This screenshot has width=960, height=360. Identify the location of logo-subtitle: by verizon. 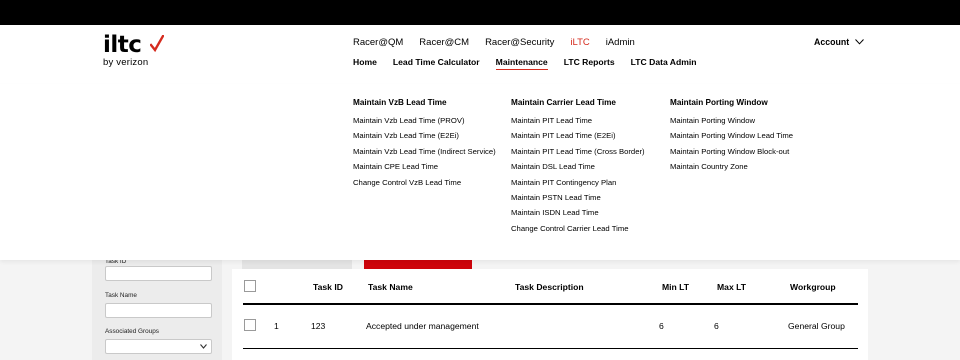
(126, 62).